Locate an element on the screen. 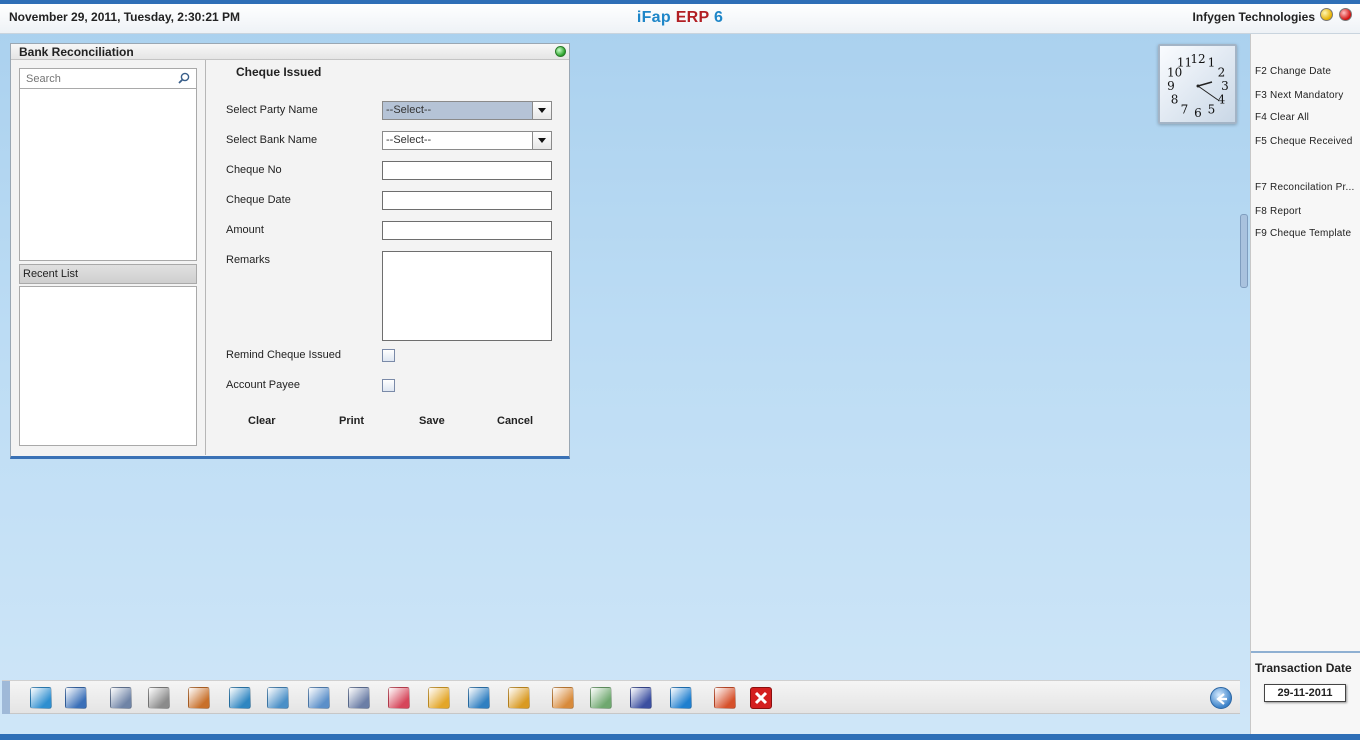 This screenshot has height=740, width=1360. remind-cheque-checkbox is located at coordinates (388, 355).